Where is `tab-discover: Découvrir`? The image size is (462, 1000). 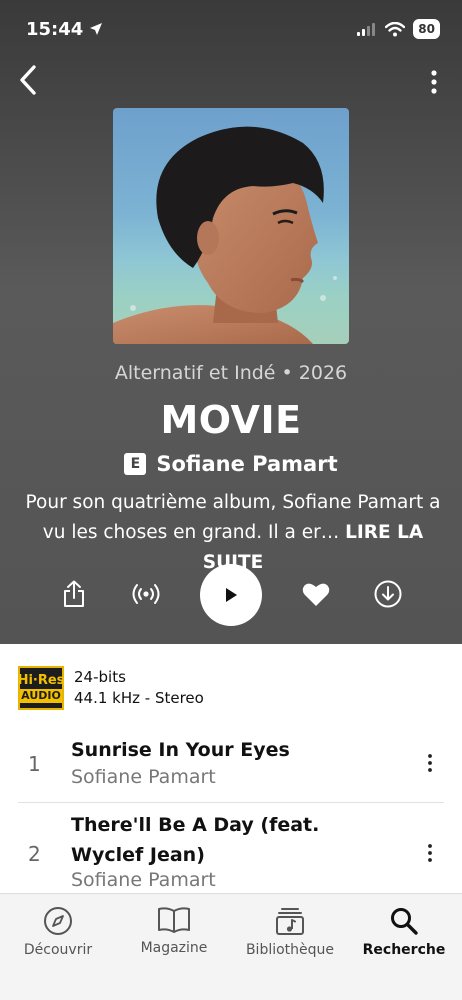
tab-discover: Découvrir is located at coordinates (58, 932).